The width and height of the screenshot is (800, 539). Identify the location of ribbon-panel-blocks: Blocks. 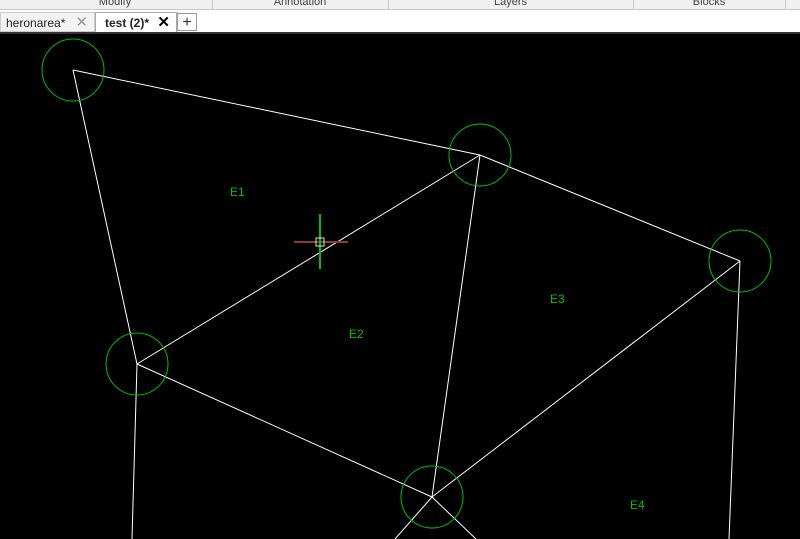
(709, 4).